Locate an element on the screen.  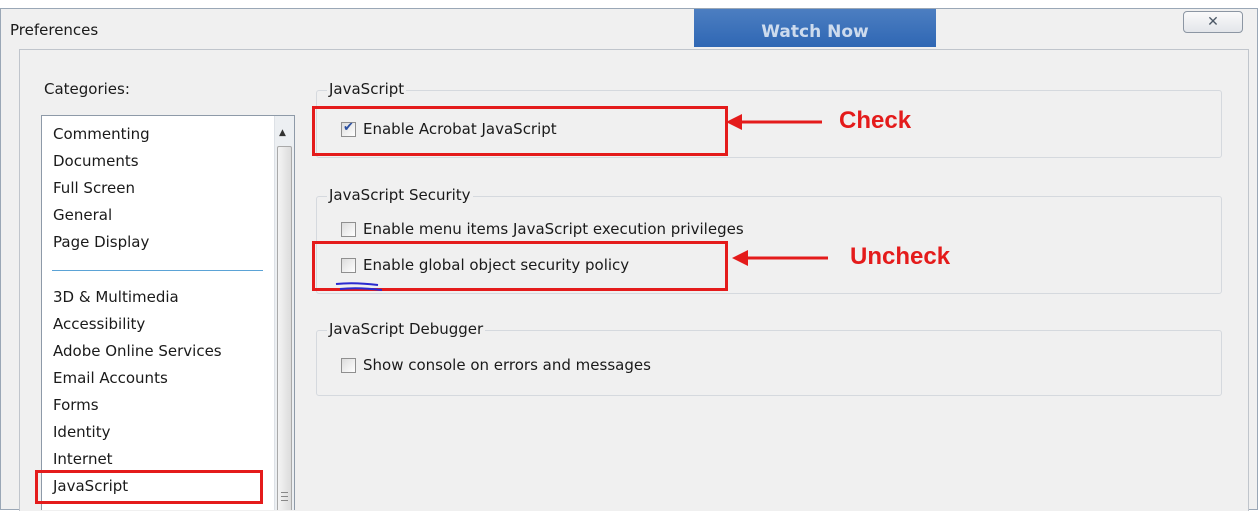
categories-label: Categories: is located at coordinates (87, 89).